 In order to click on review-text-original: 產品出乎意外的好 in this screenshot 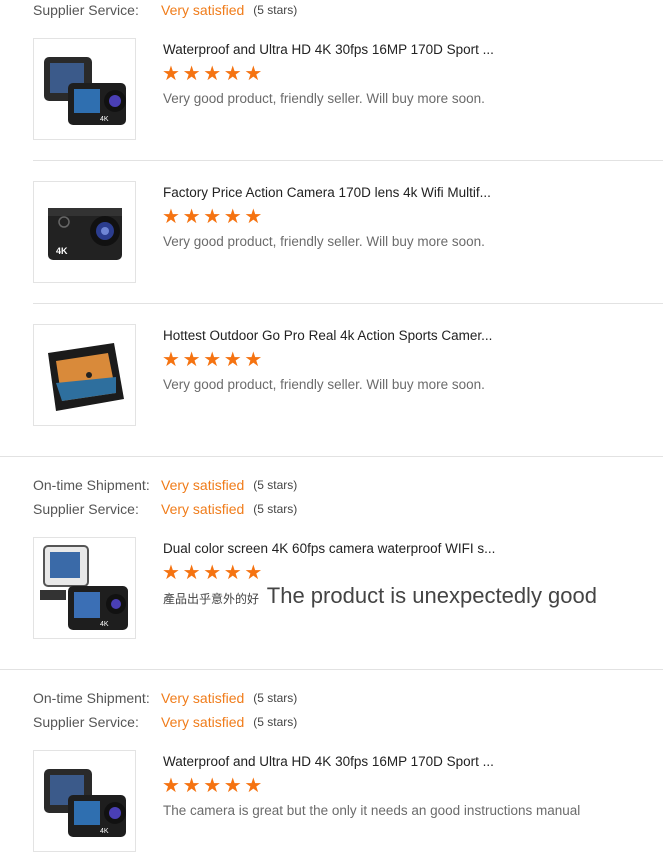, I will do `click(211, 599)`.